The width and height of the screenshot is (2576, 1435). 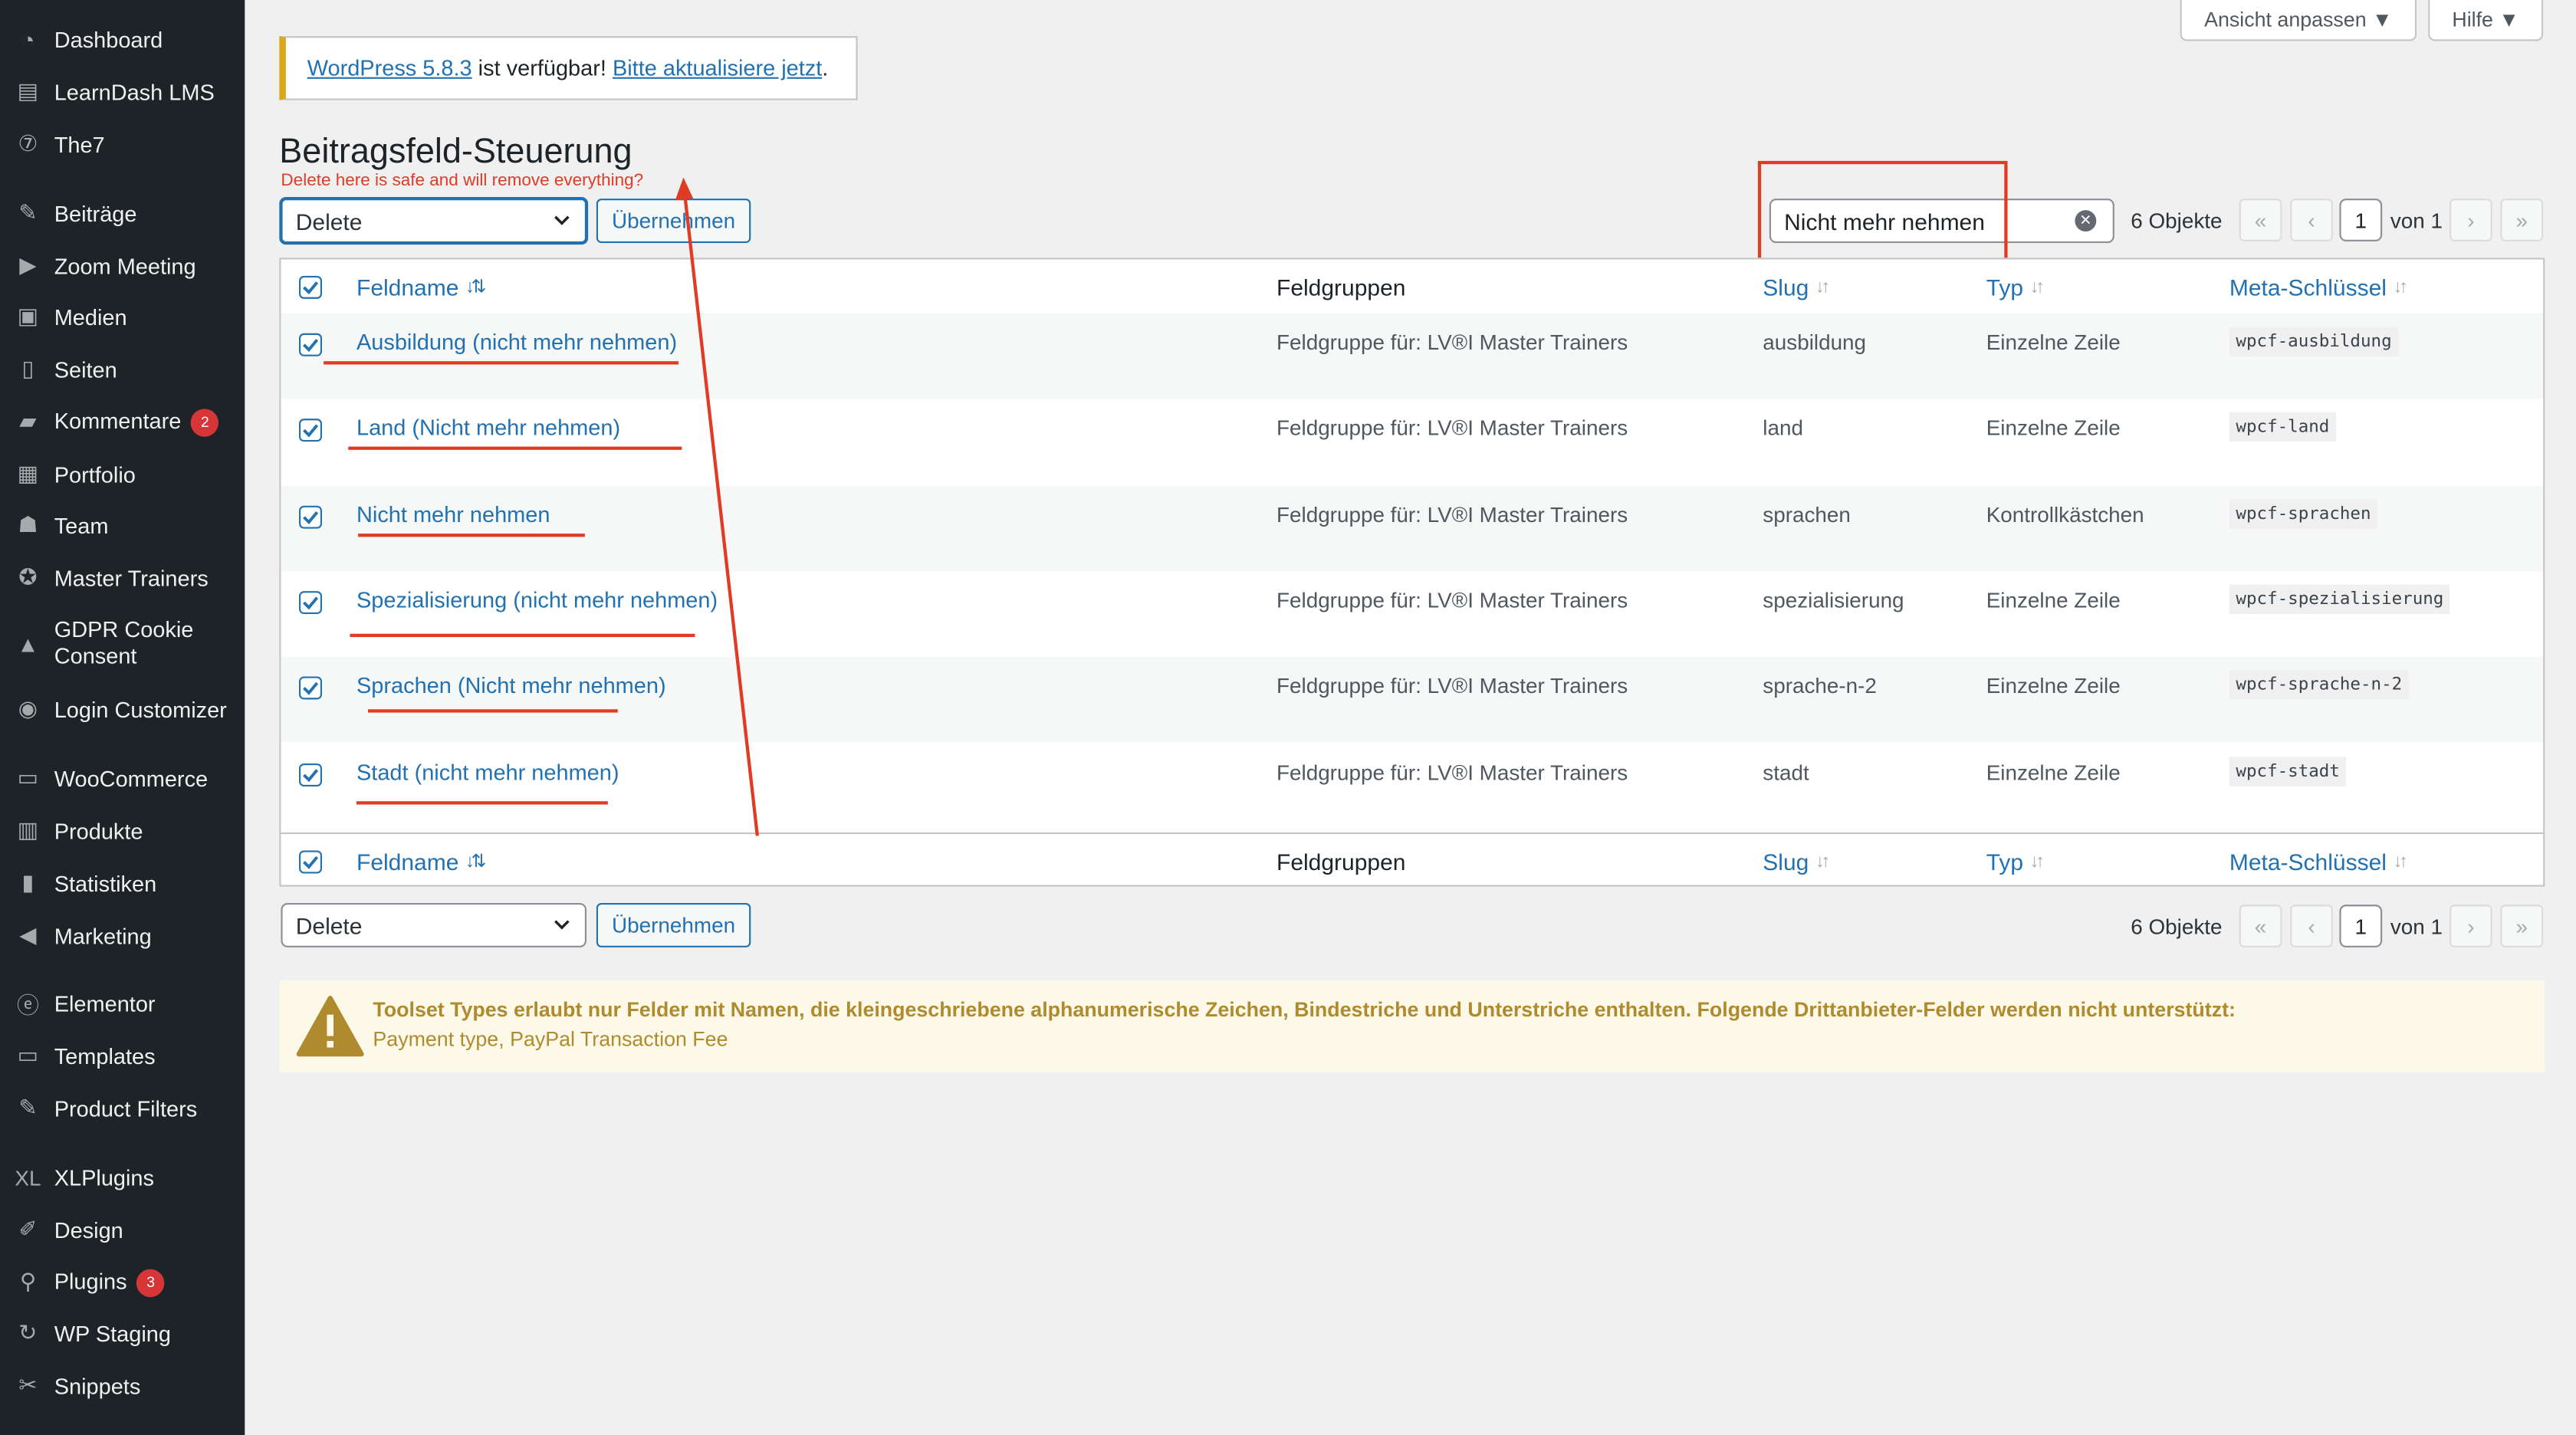 What do you see at coordinates (407, 286) in the screenshot?
I see `column-label: Feldname` at bounding box center [407, 286].